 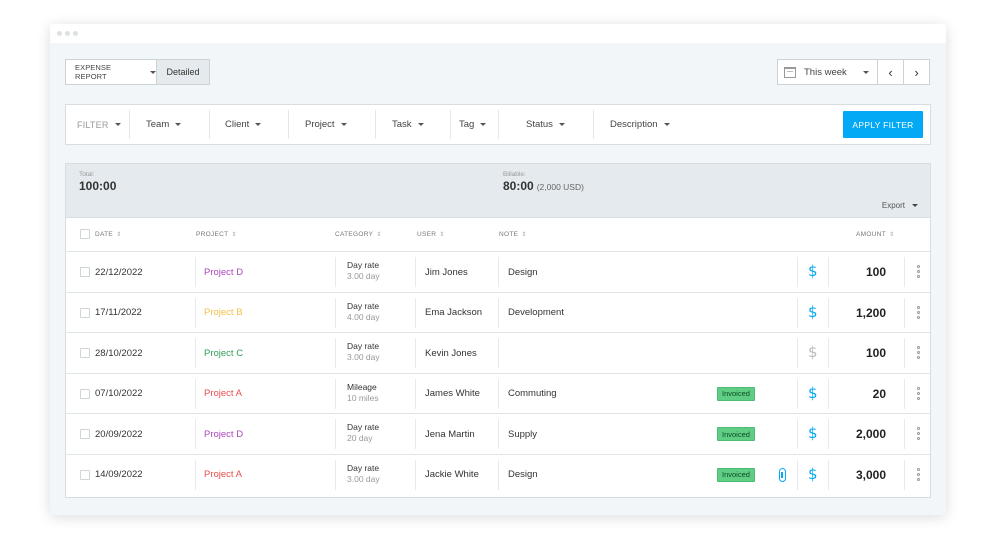 I want to click on filter-team: Team, so click(x=164, y=124).